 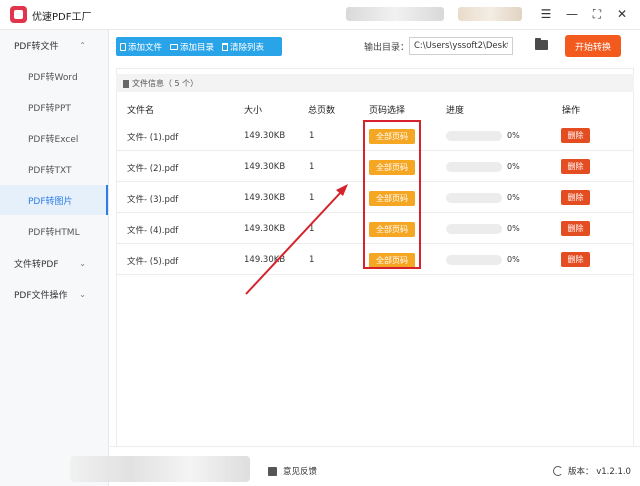 What do you see at coordinates (558, 471) in the screenshot?
I see `refresh-icon` at bounding box center [558, 471].